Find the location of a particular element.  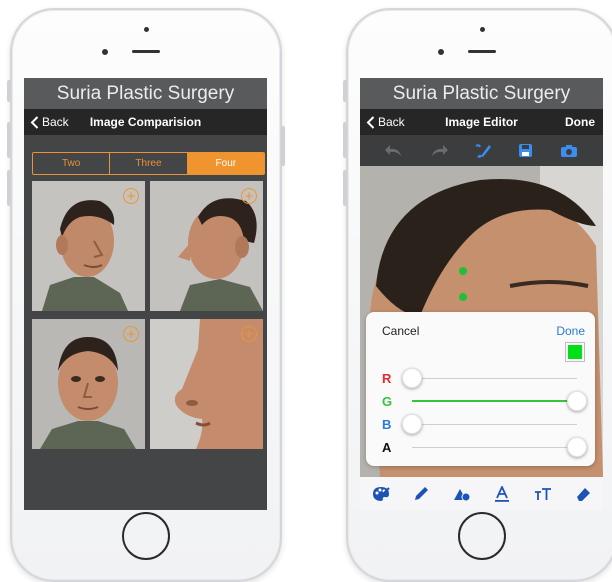

color-picker-panel: Cancel Done R G B A is located at coordinates (480, 389).